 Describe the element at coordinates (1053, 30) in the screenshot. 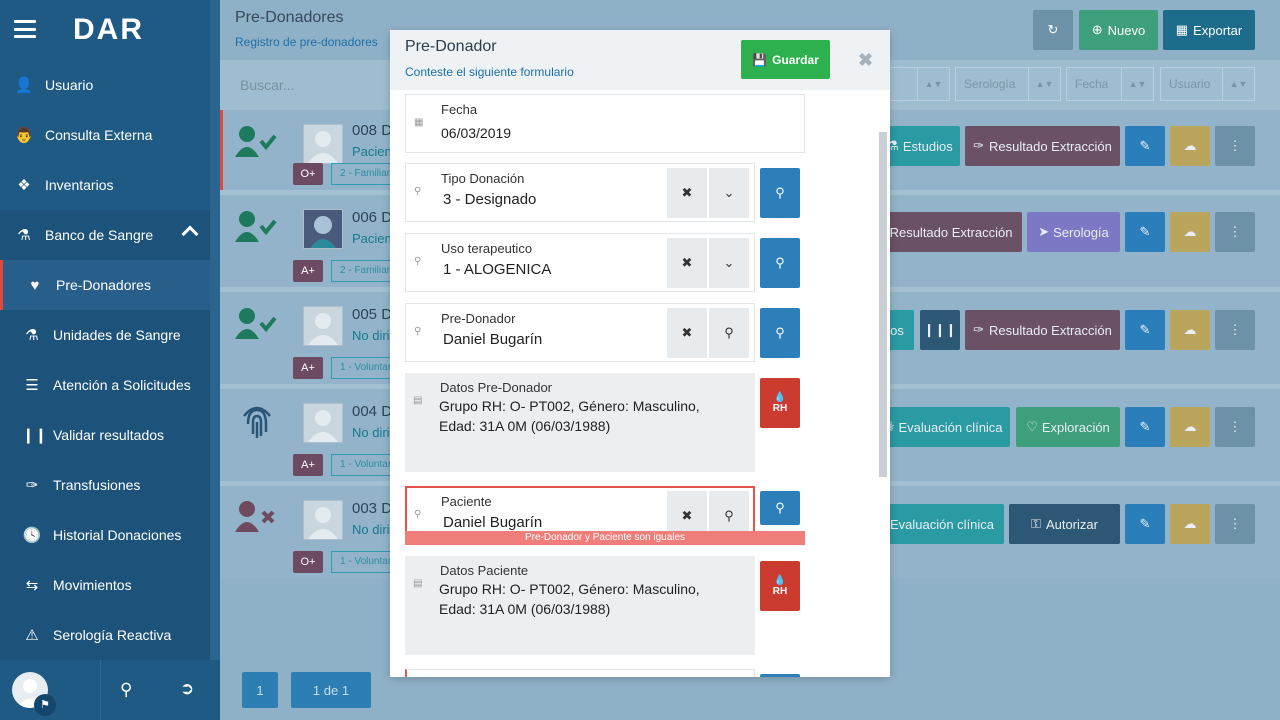

I see `refresh-button: ↻` at that location.